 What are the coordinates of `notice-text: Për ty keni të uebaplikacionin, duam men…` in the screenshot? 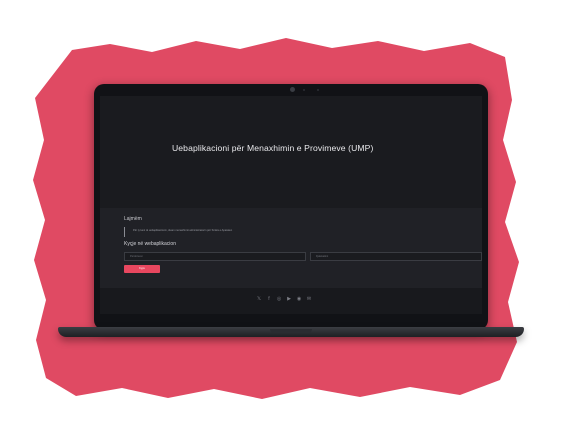 It's located at (183, 230).